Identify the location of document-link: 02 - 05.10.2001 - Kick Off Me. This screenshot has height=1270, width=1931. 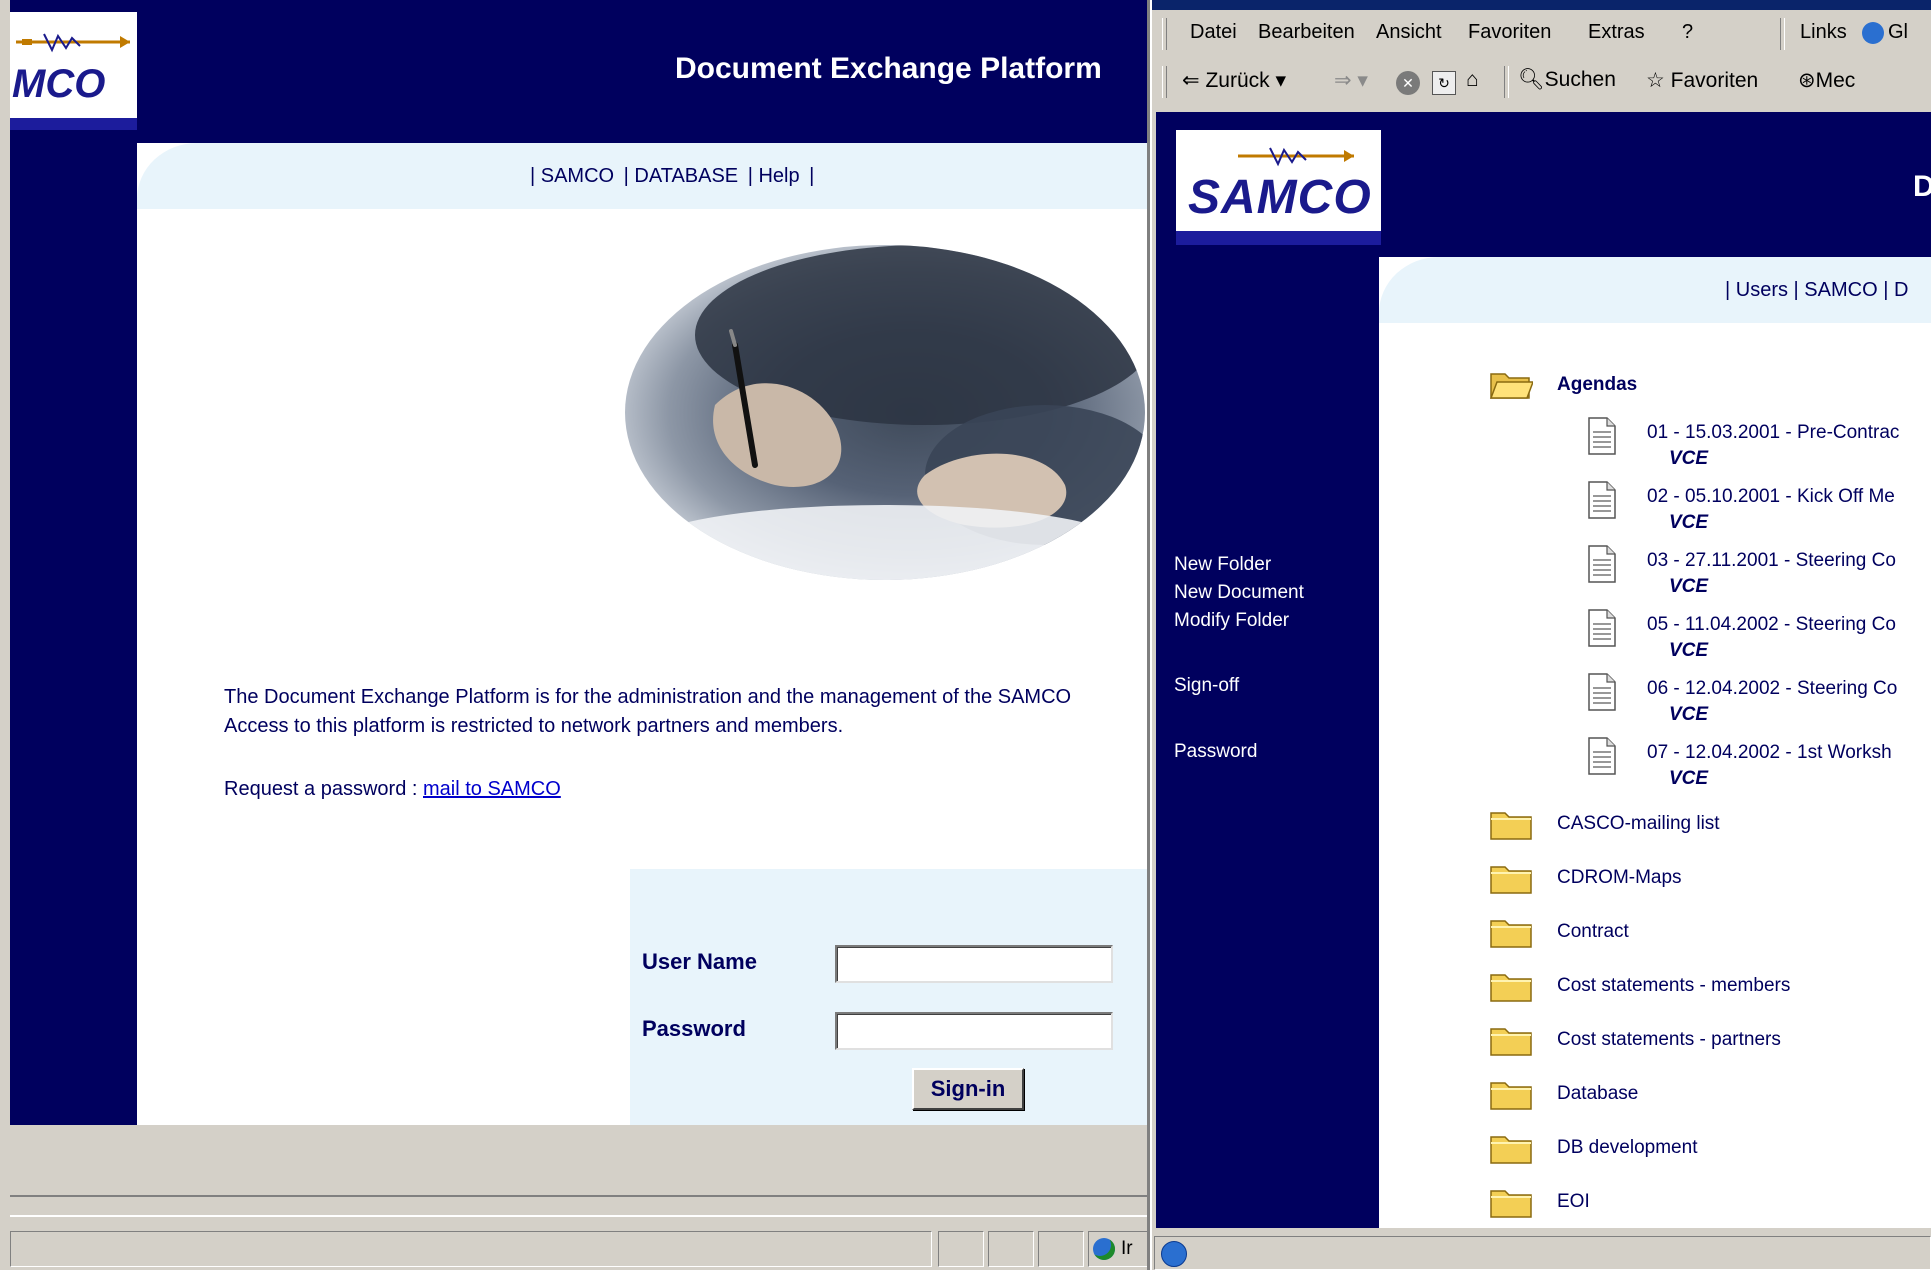
(1771, 497).